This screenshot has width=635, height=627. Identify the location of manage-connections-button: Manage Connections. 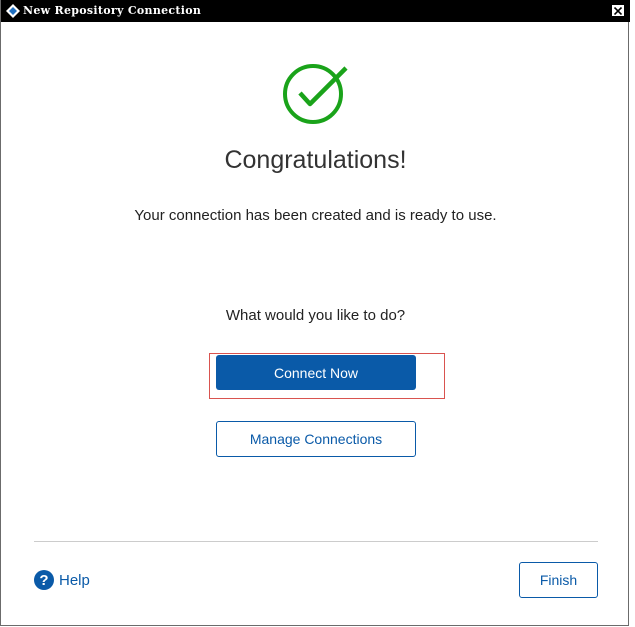
(316, 439).